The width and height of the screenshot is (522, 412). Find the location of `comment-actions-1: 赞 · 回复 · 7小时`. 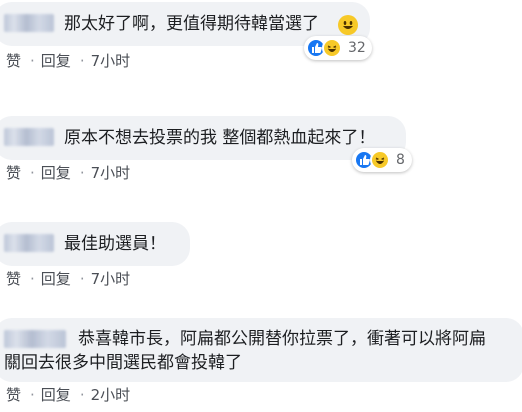

comment-actions-1: 赞 · 回复 · 7小时 is located at coordinates (71, 60).